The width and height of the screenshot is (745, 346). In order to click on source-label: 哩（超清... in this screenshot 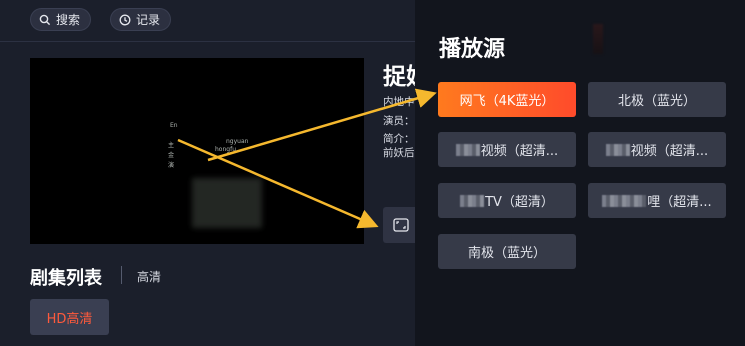, I will do `click(679, 202)`.